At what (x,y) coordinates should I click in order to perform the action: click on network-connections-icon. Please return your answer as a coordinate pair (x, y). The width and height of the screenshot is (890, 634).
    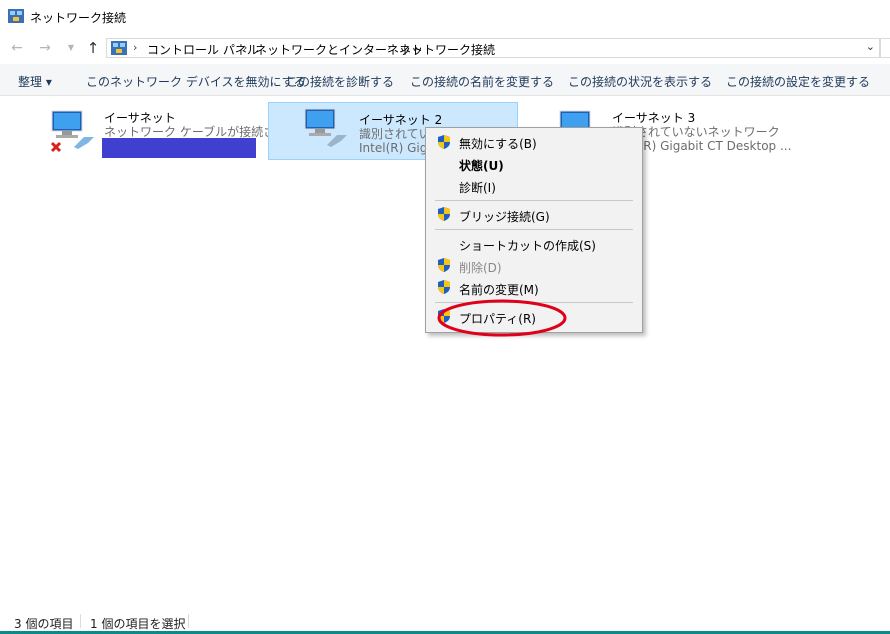
    Looking at the image, I should click on (16, 16).